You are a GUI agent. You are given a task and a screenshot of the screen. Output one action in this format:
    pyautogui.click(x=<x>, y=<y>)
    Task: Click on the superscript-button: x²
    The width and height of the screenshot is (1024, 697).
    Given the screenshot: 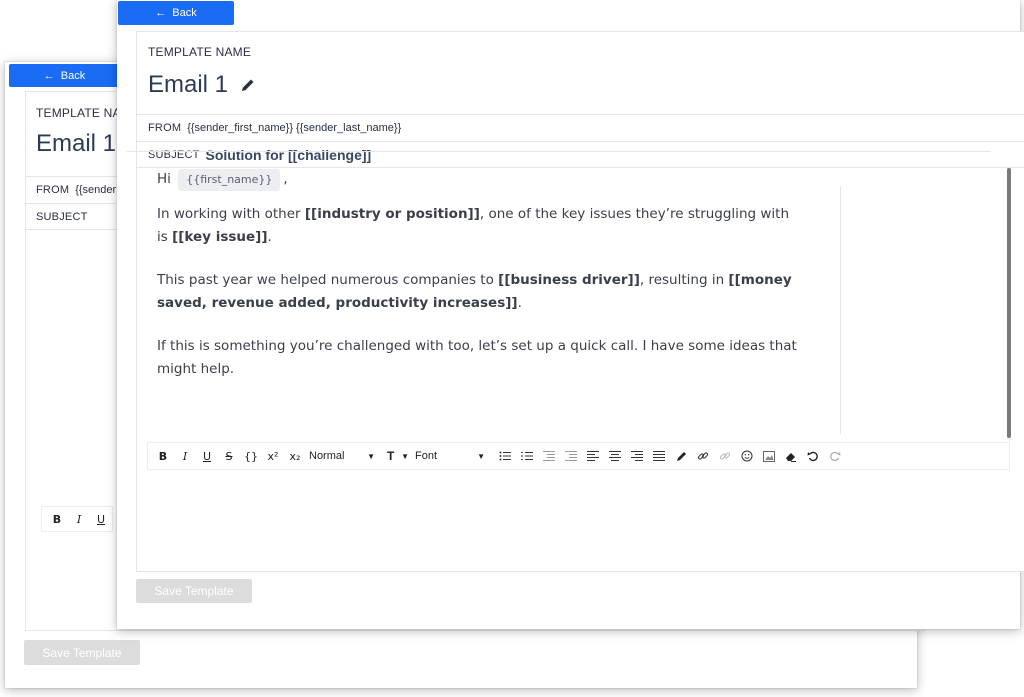 What is the action you would take?
    pyautogui.click(x=273, y=456)
    